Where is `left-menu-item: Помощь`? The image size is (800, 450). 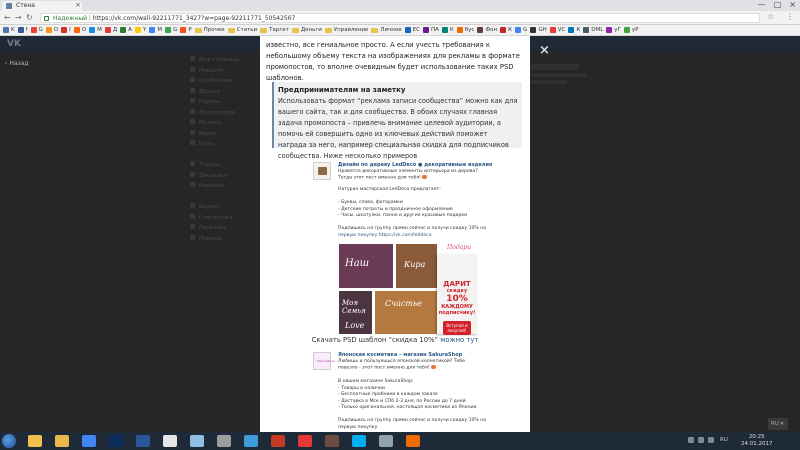
left-menu-item: Помощь is located at coordinates (220, 240).